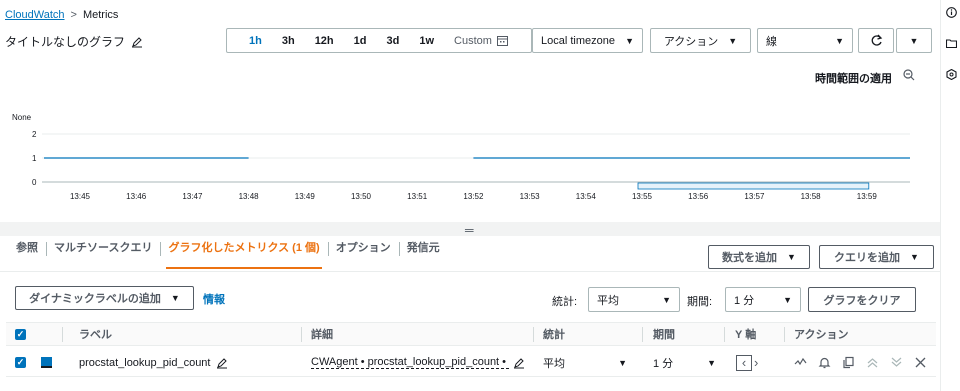  What do you see at coordinates (192, 196) in the screenshot?
I see `x-tick-label: 13:47` at bounding box center [192, 196].